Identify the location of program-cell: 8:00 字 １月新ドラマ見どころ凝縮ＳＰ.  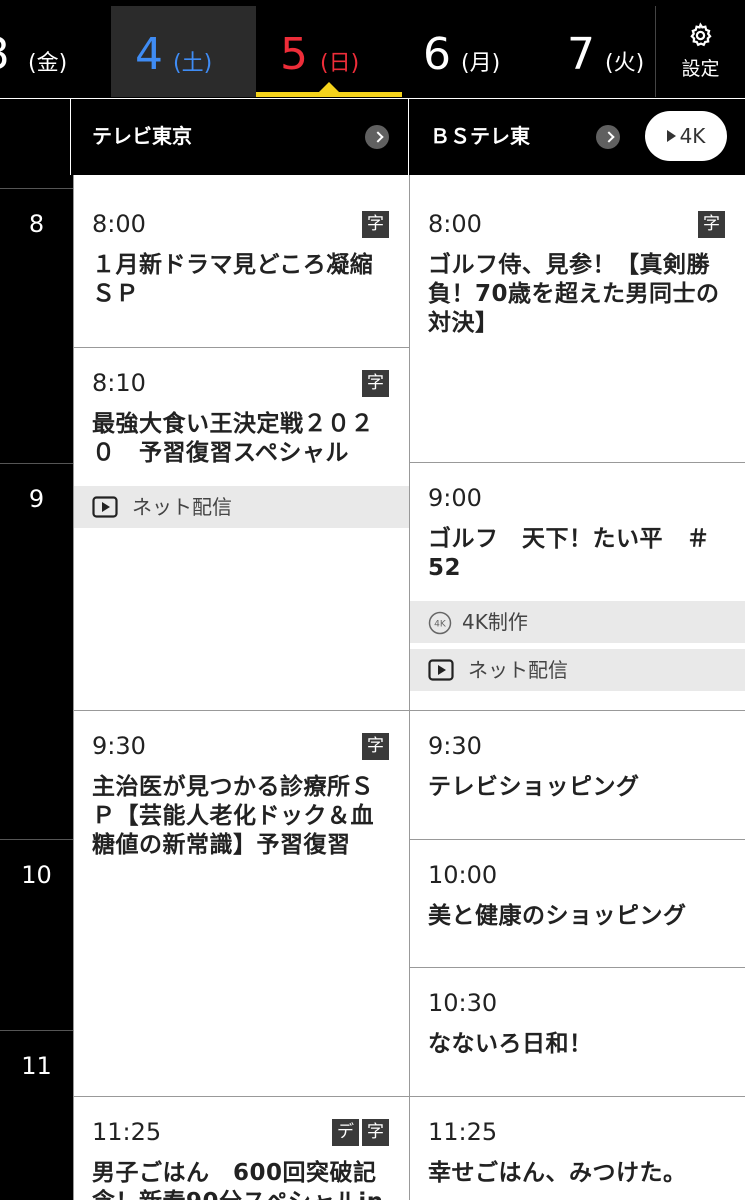
(241, 268).